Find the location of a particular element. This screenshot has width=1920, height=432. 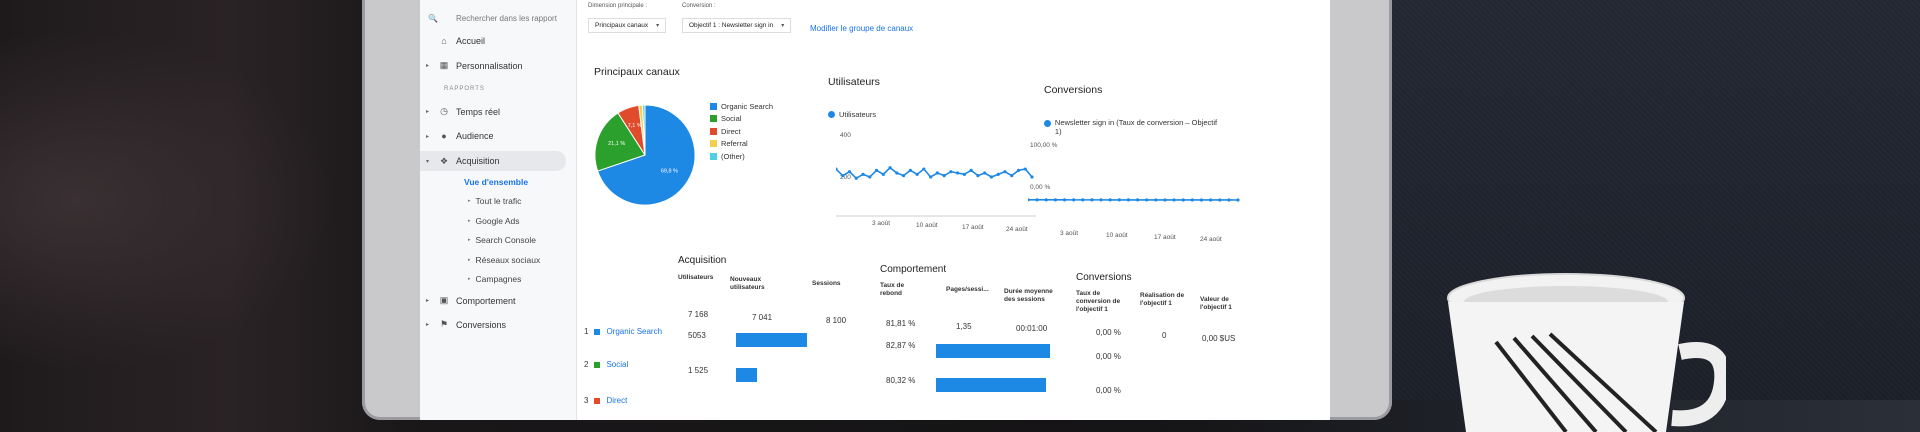

nav-acquisition: ▾❖ Acquisition is located at coordinates (493, 161).